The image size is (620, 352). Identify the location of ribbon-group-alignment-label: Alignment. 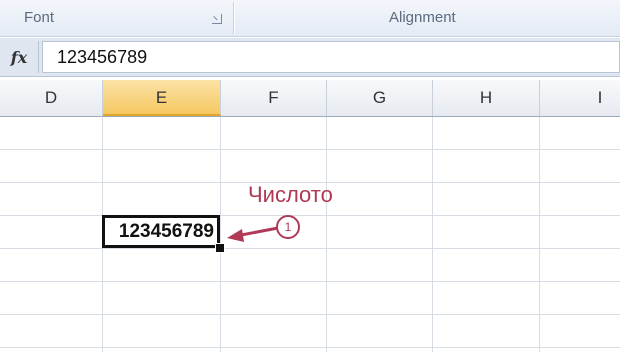
(422, 17).